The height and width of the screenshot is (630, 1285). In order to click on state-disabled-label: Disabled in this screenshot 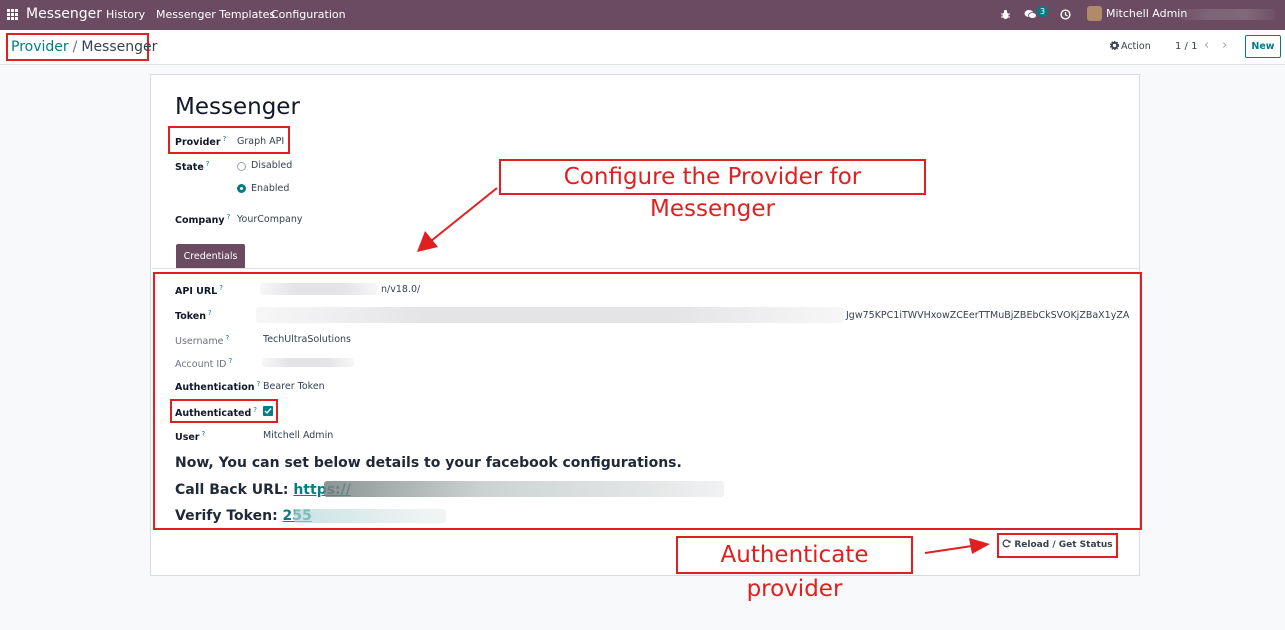, I will do `click(271, 165)`.